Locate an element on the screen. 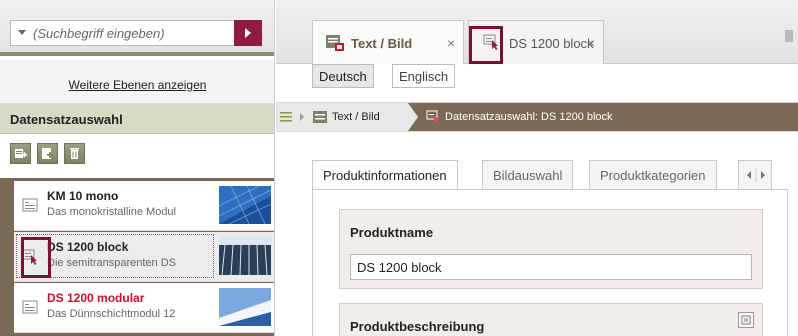  document-tabbar: Text / Bild × DS 1200 block × is located at coordinates (537, 32).